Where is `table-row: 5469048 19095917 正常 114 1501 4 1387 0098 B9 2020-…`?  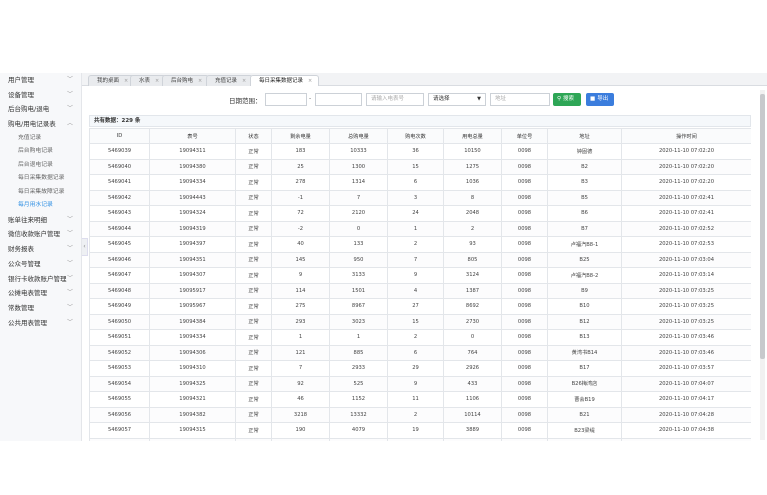
table-row: 5469048 19095917 正常 114 1501 4 1387 0098 B9 2020-… is located at coordinates (420, 290).